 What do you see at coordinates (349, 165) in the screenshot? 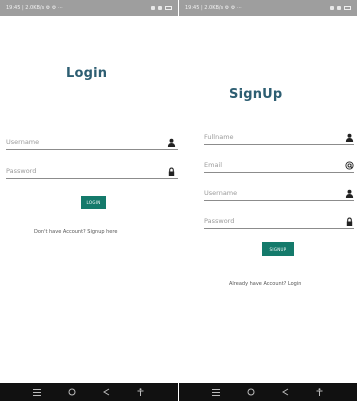
I see `at-icon` at bounding box center [349, 165].